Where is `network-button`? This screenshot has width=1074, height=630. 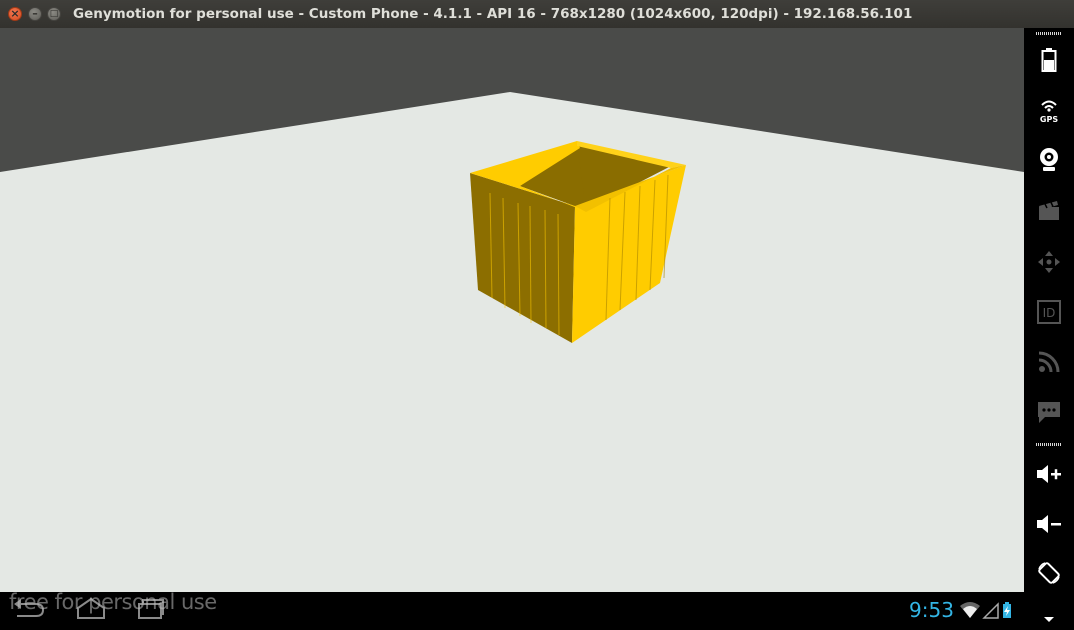 network-button is located at coordinates (1049, 362).